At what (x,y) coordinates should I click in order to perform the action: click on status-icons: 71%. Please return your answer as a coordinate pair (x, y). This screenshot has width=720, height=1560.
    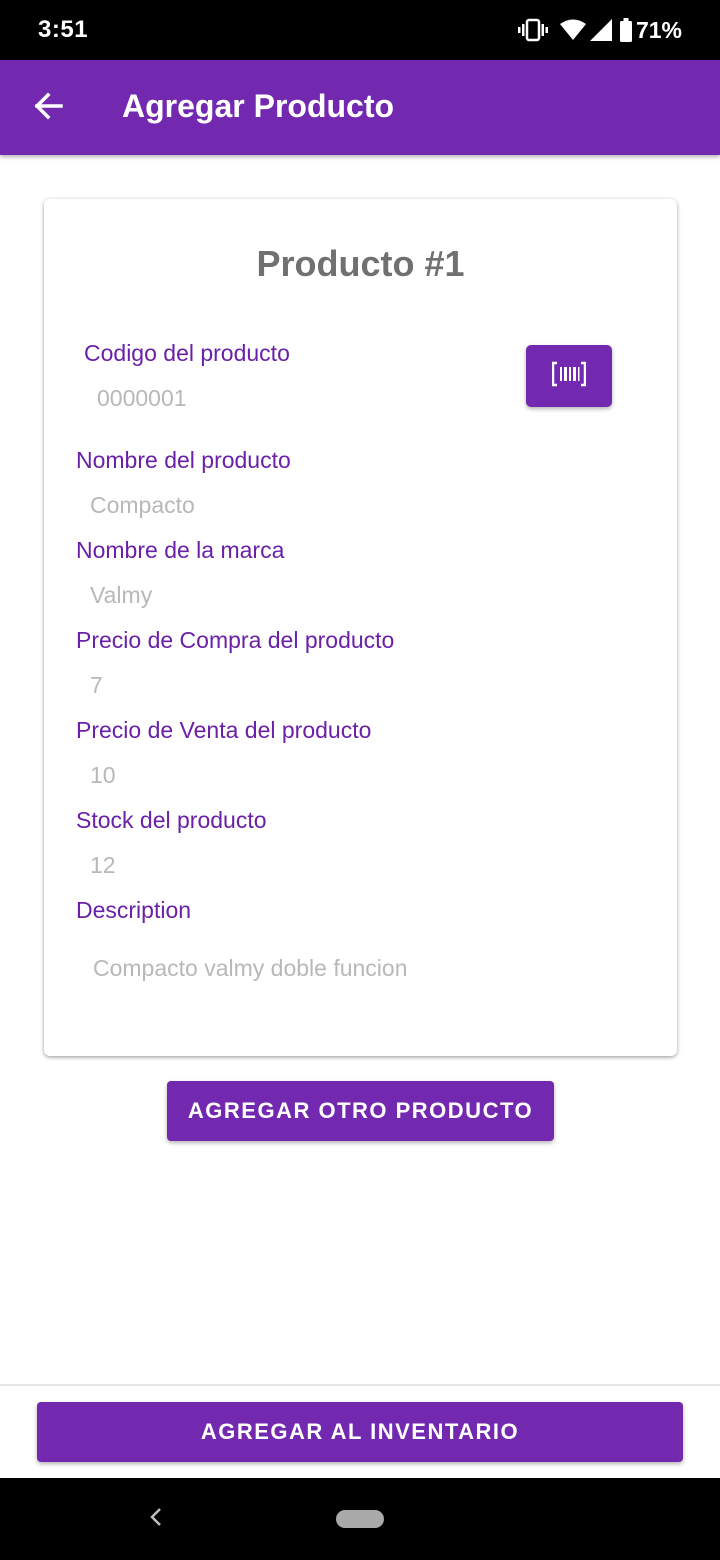
    Looking at the image, I should click on (599, 30).